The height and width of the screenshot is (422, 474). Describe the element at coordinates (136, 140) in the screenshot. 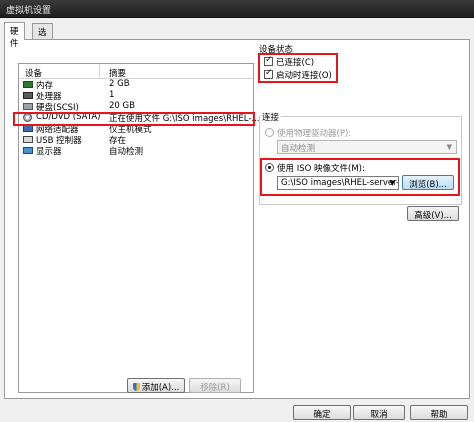

I see `device-row-usb-controller: USB 控制器 存在` at that location.